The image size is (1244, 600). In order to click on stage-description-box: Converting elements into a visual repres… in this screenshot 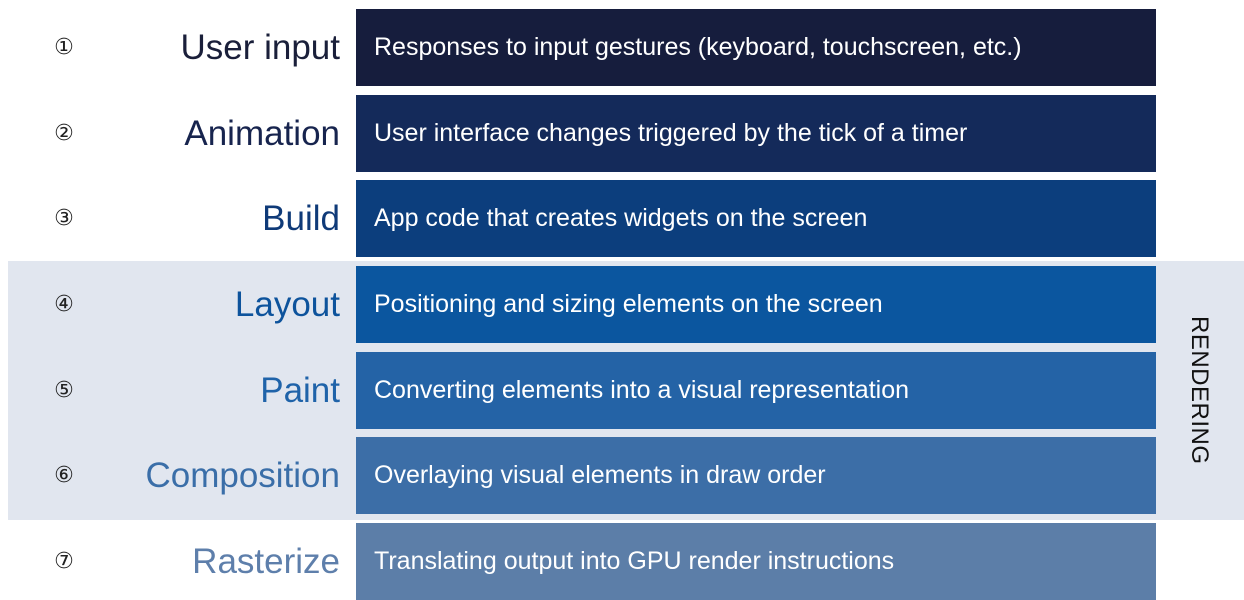, I will do `click(756, 390)`.